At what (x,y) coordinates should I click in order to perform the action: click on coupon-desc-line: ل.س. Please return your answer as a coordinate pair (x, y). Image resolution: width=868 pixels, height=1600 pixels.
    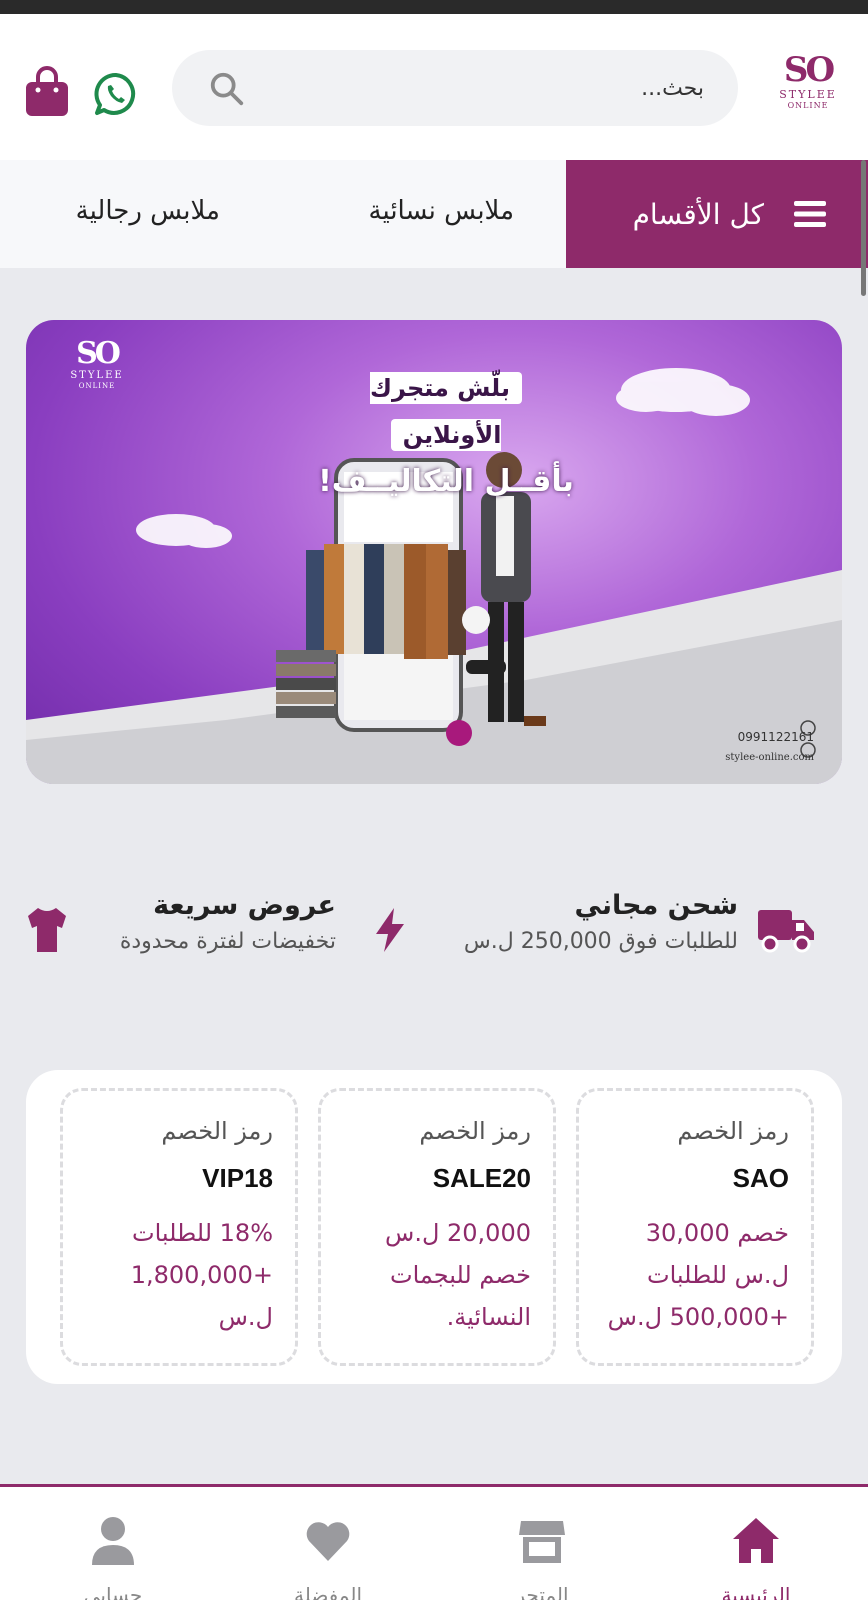
    Looking at the image, I should click on (245, 1317).